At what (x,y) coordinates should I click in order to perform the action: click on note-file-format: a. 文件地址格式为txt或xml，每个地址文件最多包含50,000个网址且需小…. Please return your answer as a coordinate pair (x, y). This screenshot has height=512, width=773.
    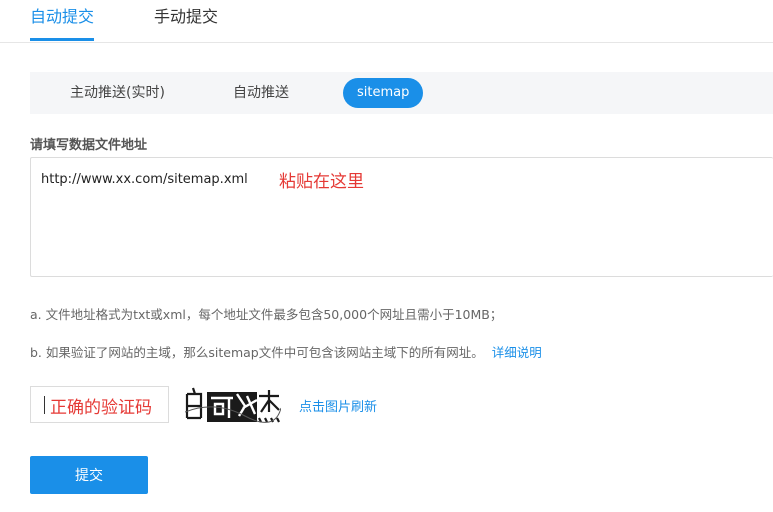
    Looking at the image, I should click on (266, 314).